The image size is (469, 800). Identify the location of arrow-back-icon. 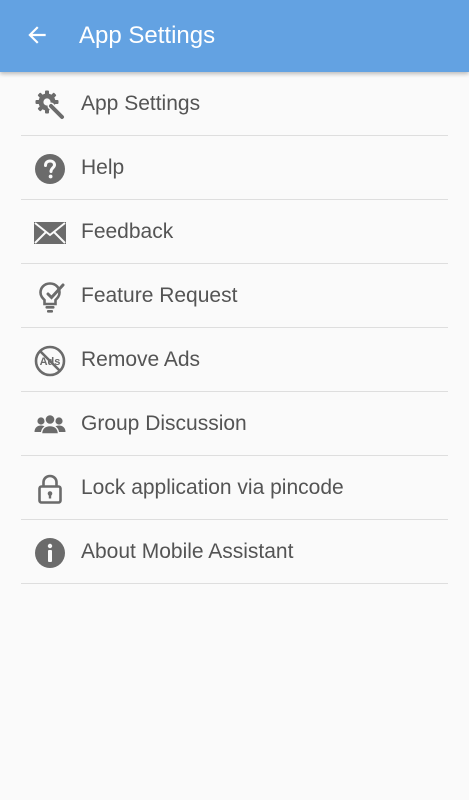
(37, 35).